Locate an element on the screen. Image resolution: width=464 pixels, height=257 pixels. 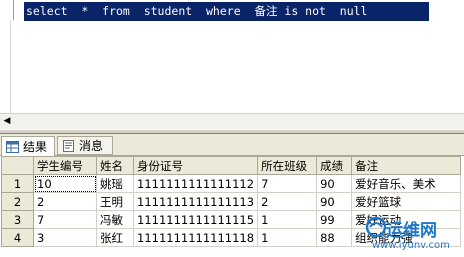
column-header: 备注 is located at coordinates (406, 165).